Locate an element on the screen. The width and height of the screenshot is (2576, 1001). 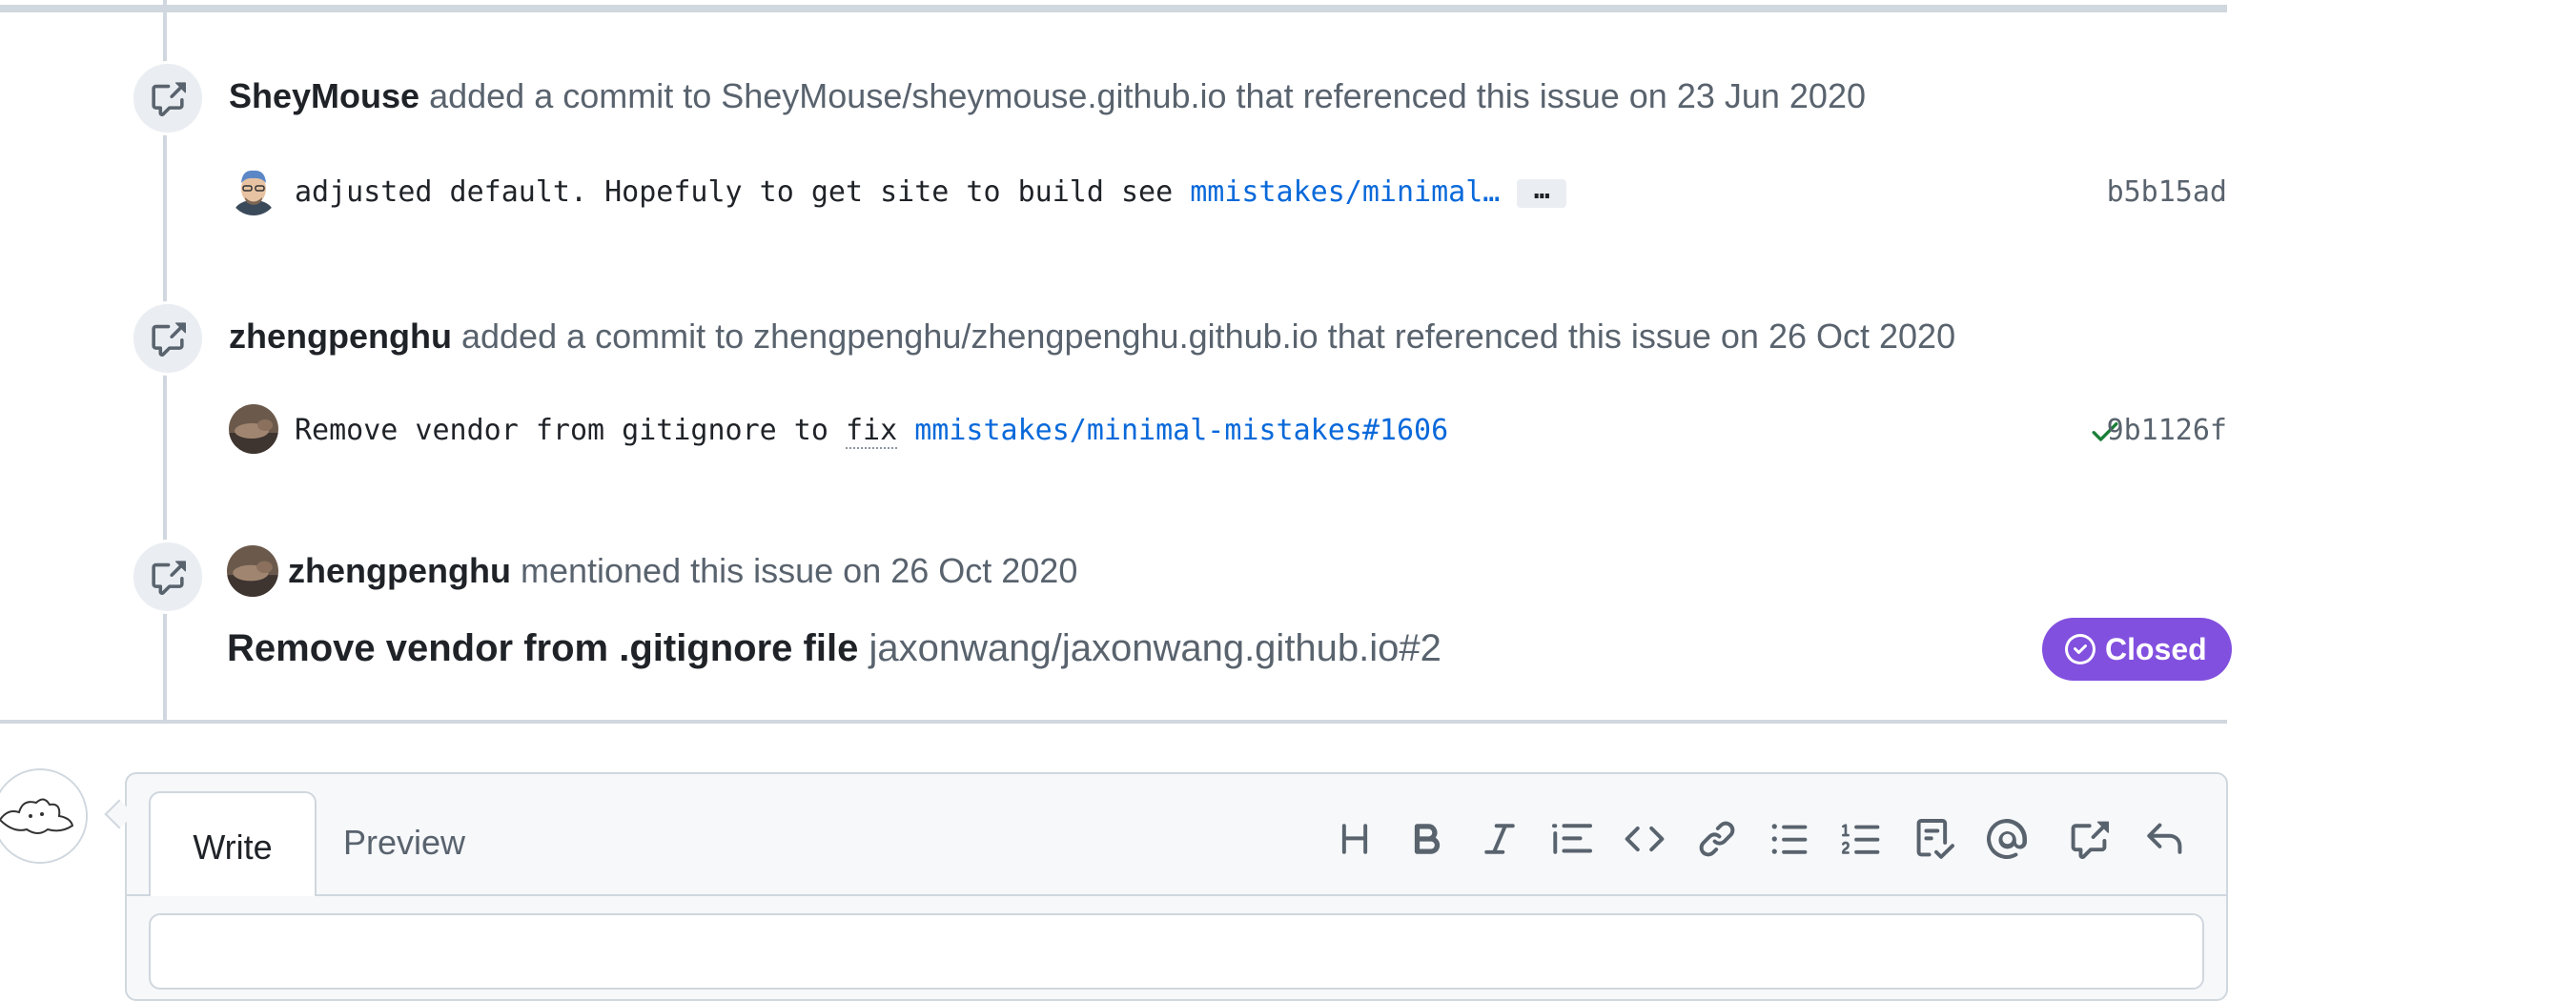
commit-sha: b5b15ad is located at coordinates (2167, 193).